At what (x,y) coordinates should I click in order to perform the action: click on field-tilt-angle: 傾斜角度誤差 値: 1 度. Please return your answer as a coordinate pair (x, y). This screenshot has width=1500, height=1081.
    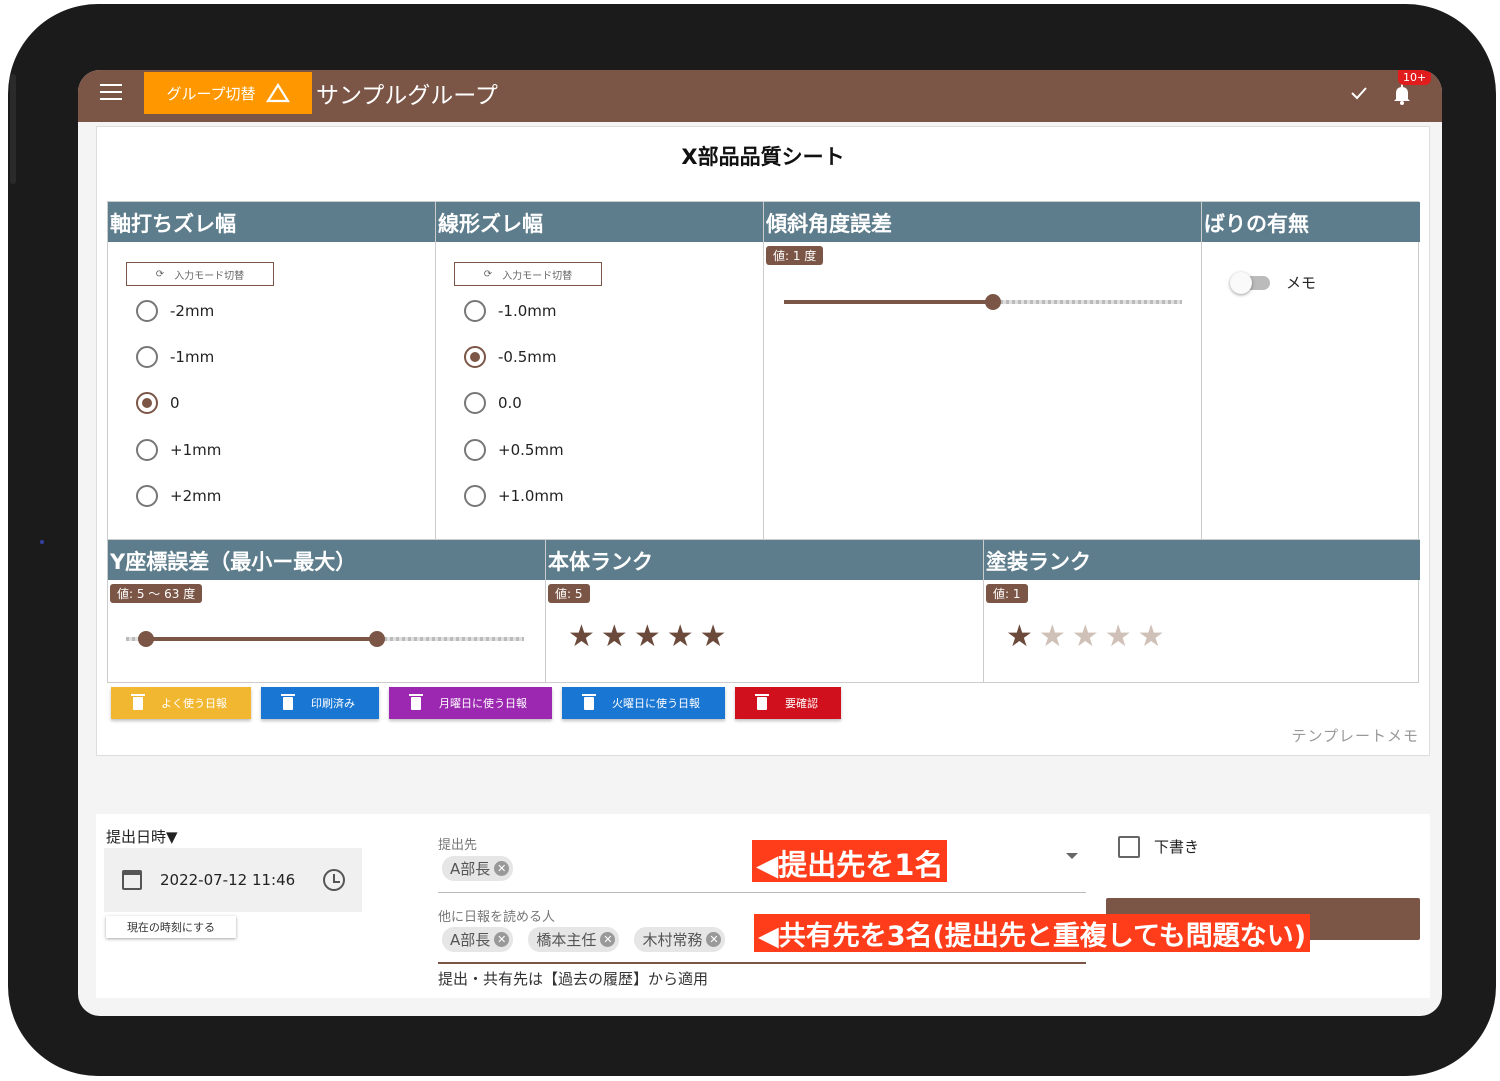
    Looking at the image, I should click on (983, 371).